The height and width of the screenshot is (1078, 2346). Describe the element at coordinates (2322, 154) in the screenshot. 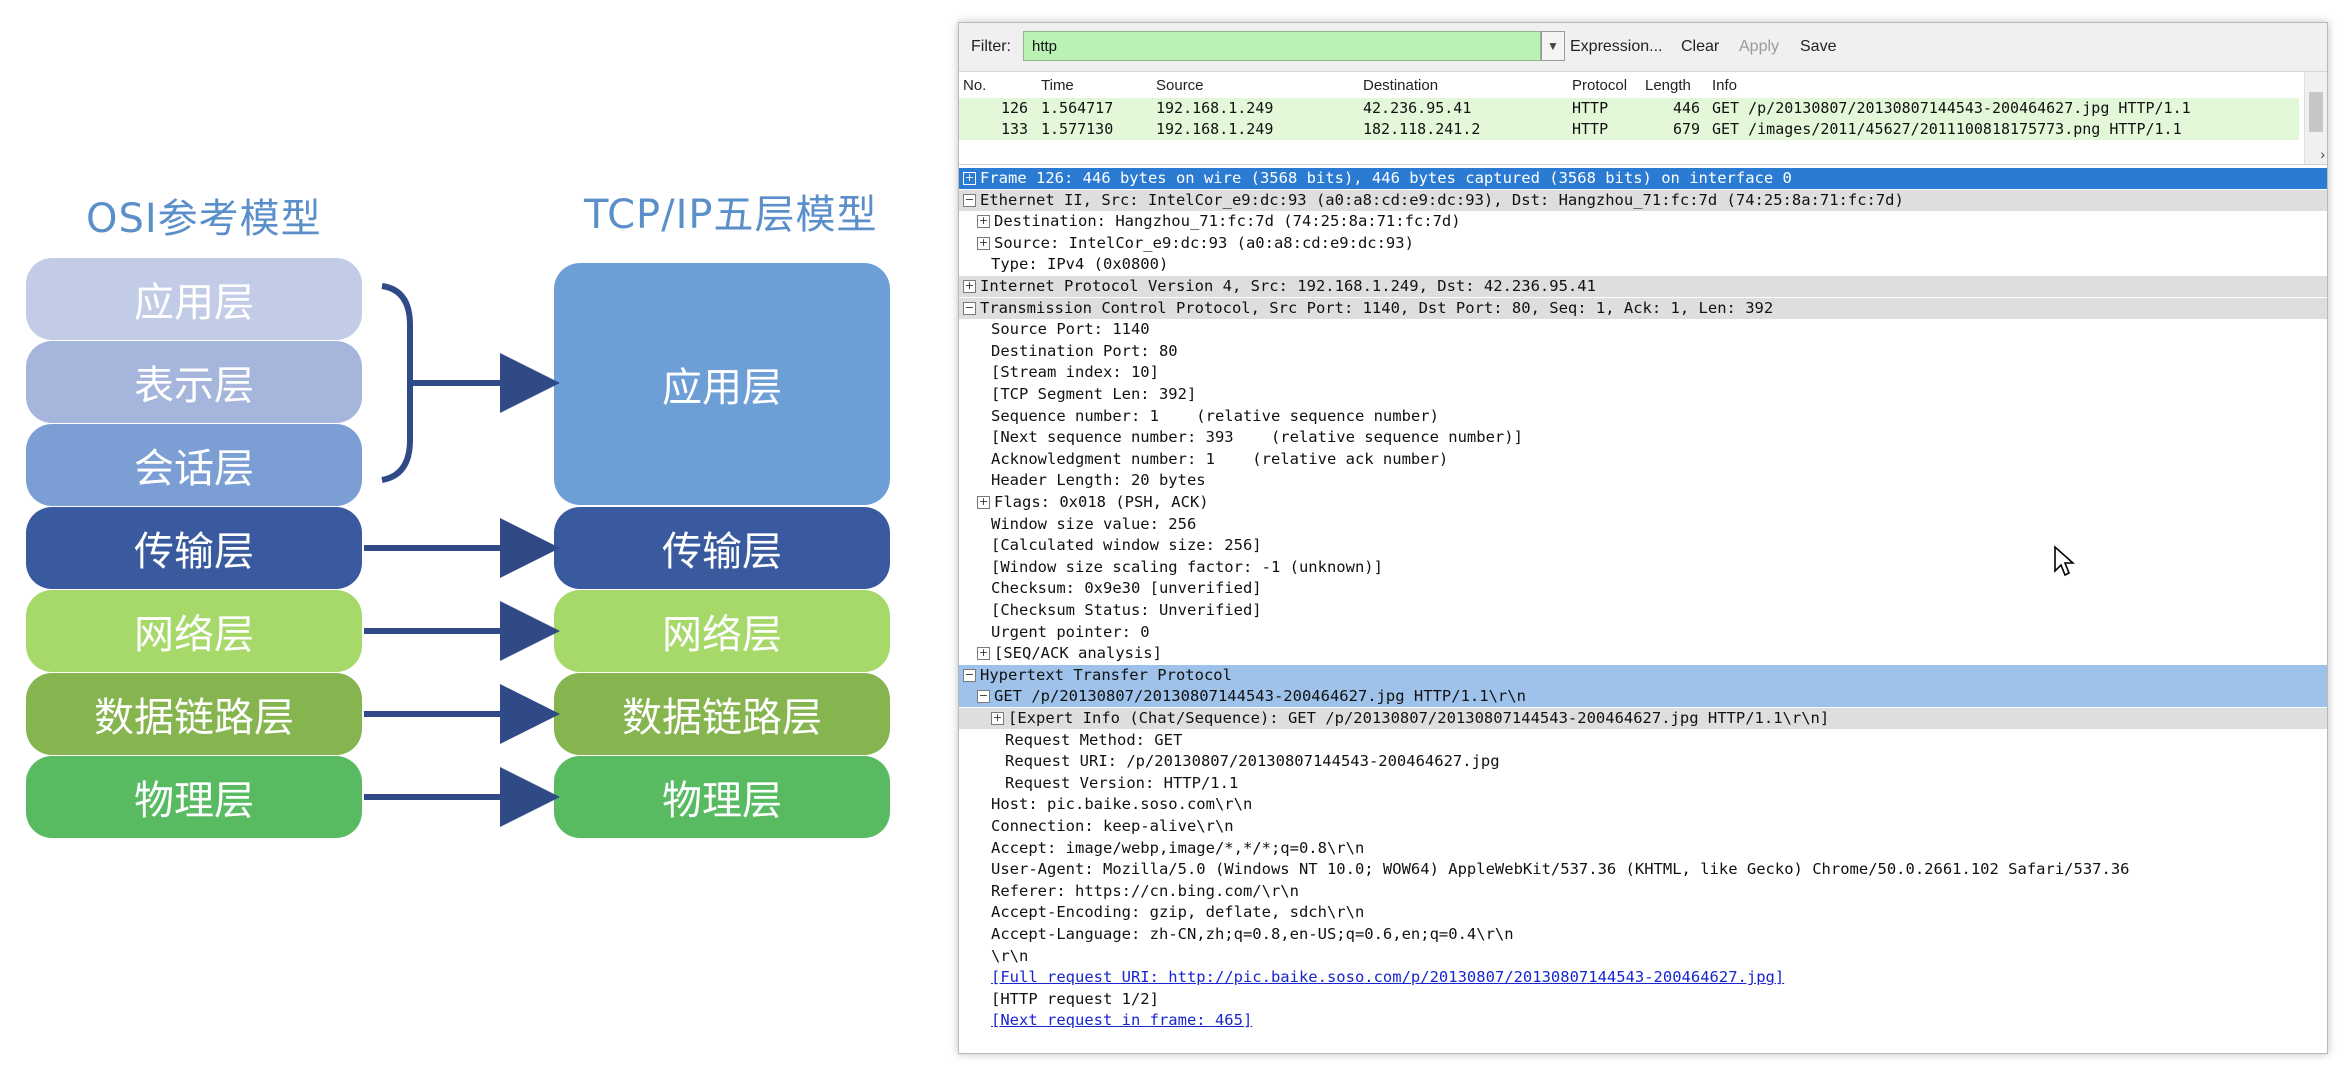

I see `scroll-right-chevron-icon: ›` at that location.